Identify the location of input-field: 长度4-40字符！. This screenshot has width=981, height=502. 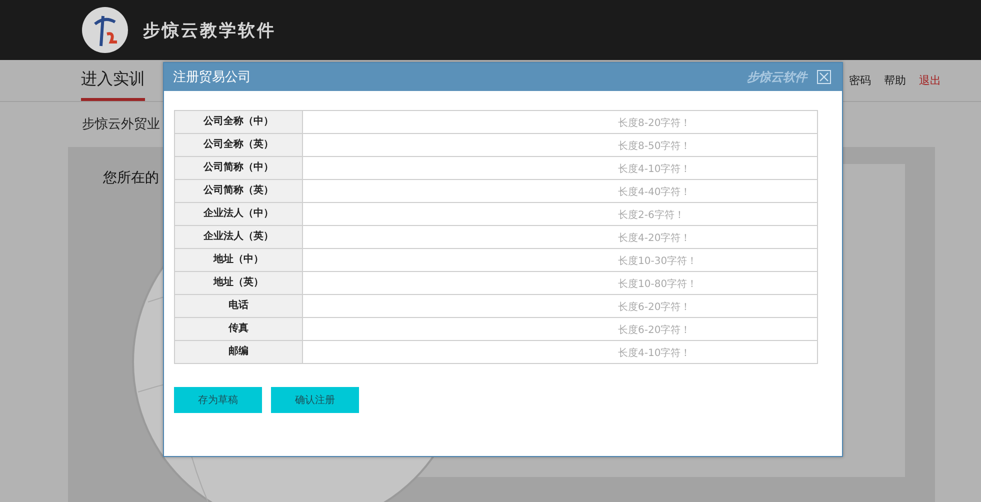
(560, 191).